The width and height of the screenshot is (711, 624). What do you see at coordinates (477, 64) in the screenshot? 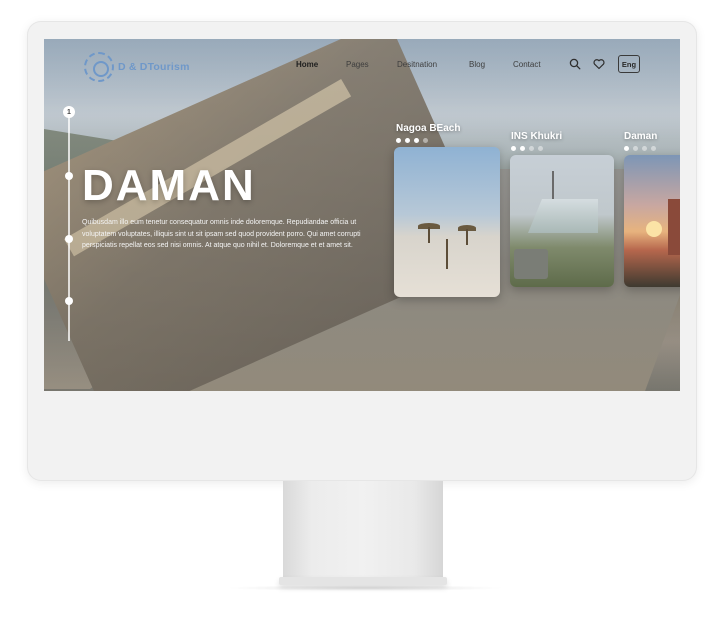
I see `nav-item-blog: Blog` at bounding box center [477, 64].